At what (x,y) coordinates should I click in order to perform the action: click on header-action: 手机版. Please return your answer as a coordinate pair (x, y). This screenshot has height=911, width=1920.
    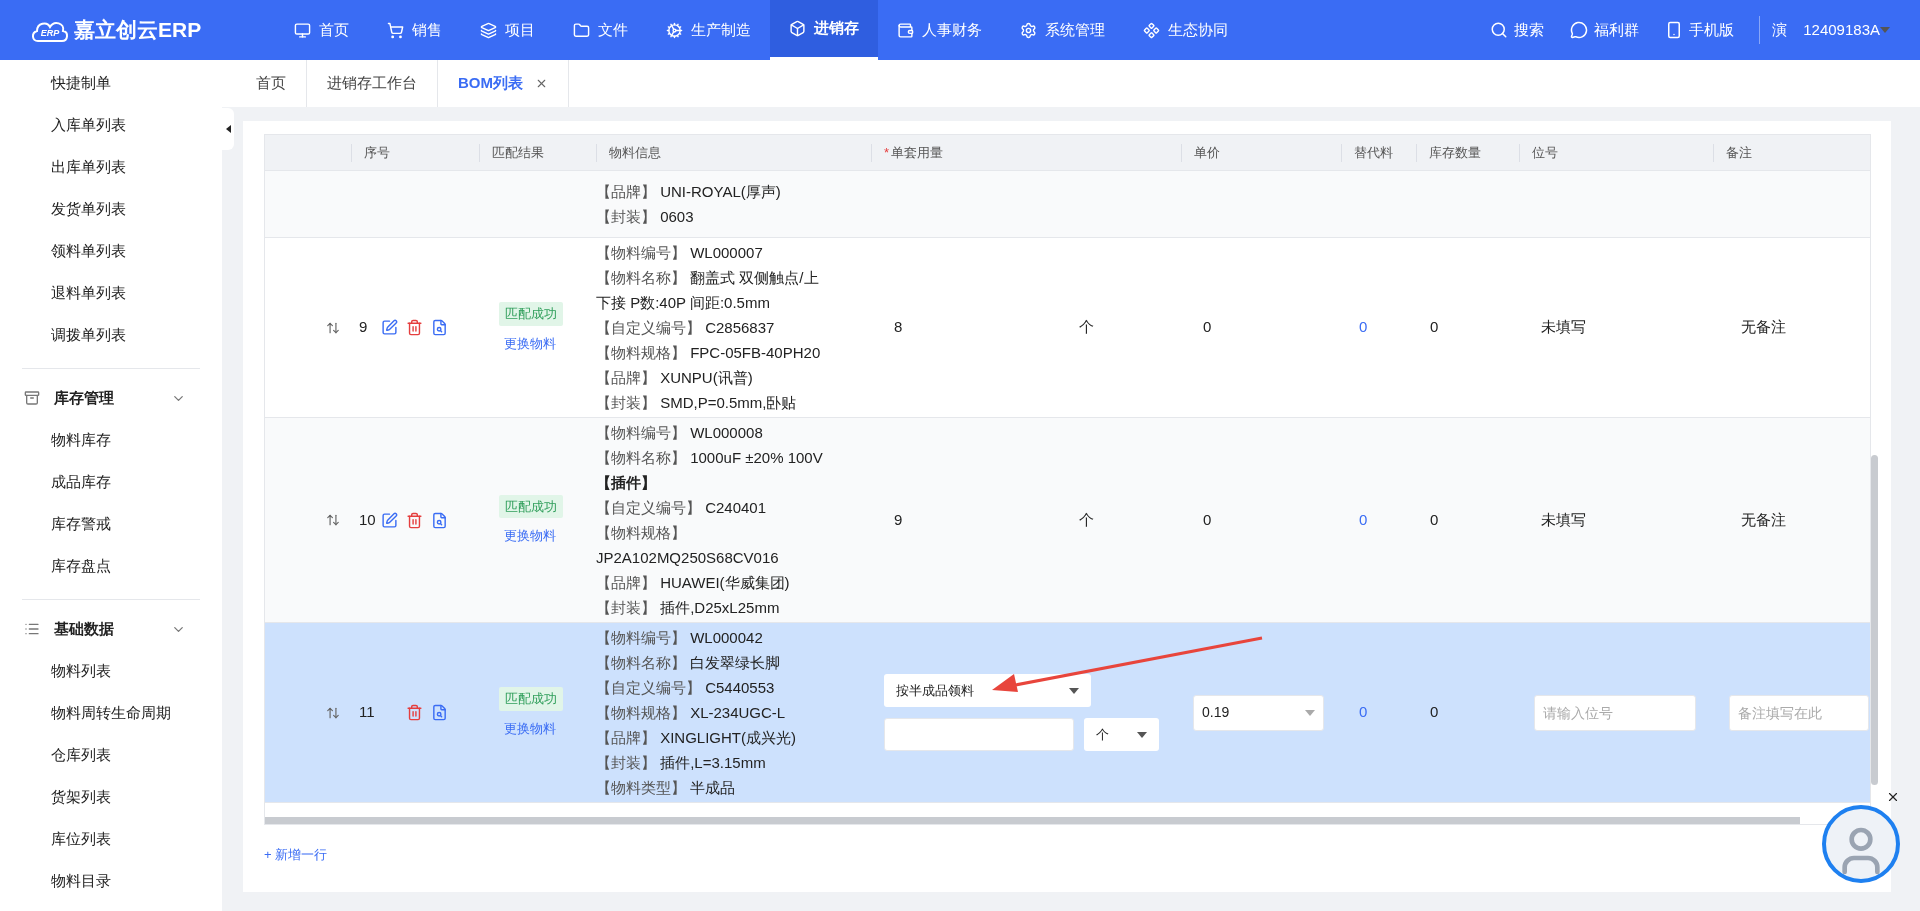
    Looking at the image, I should click on (1700, 30).